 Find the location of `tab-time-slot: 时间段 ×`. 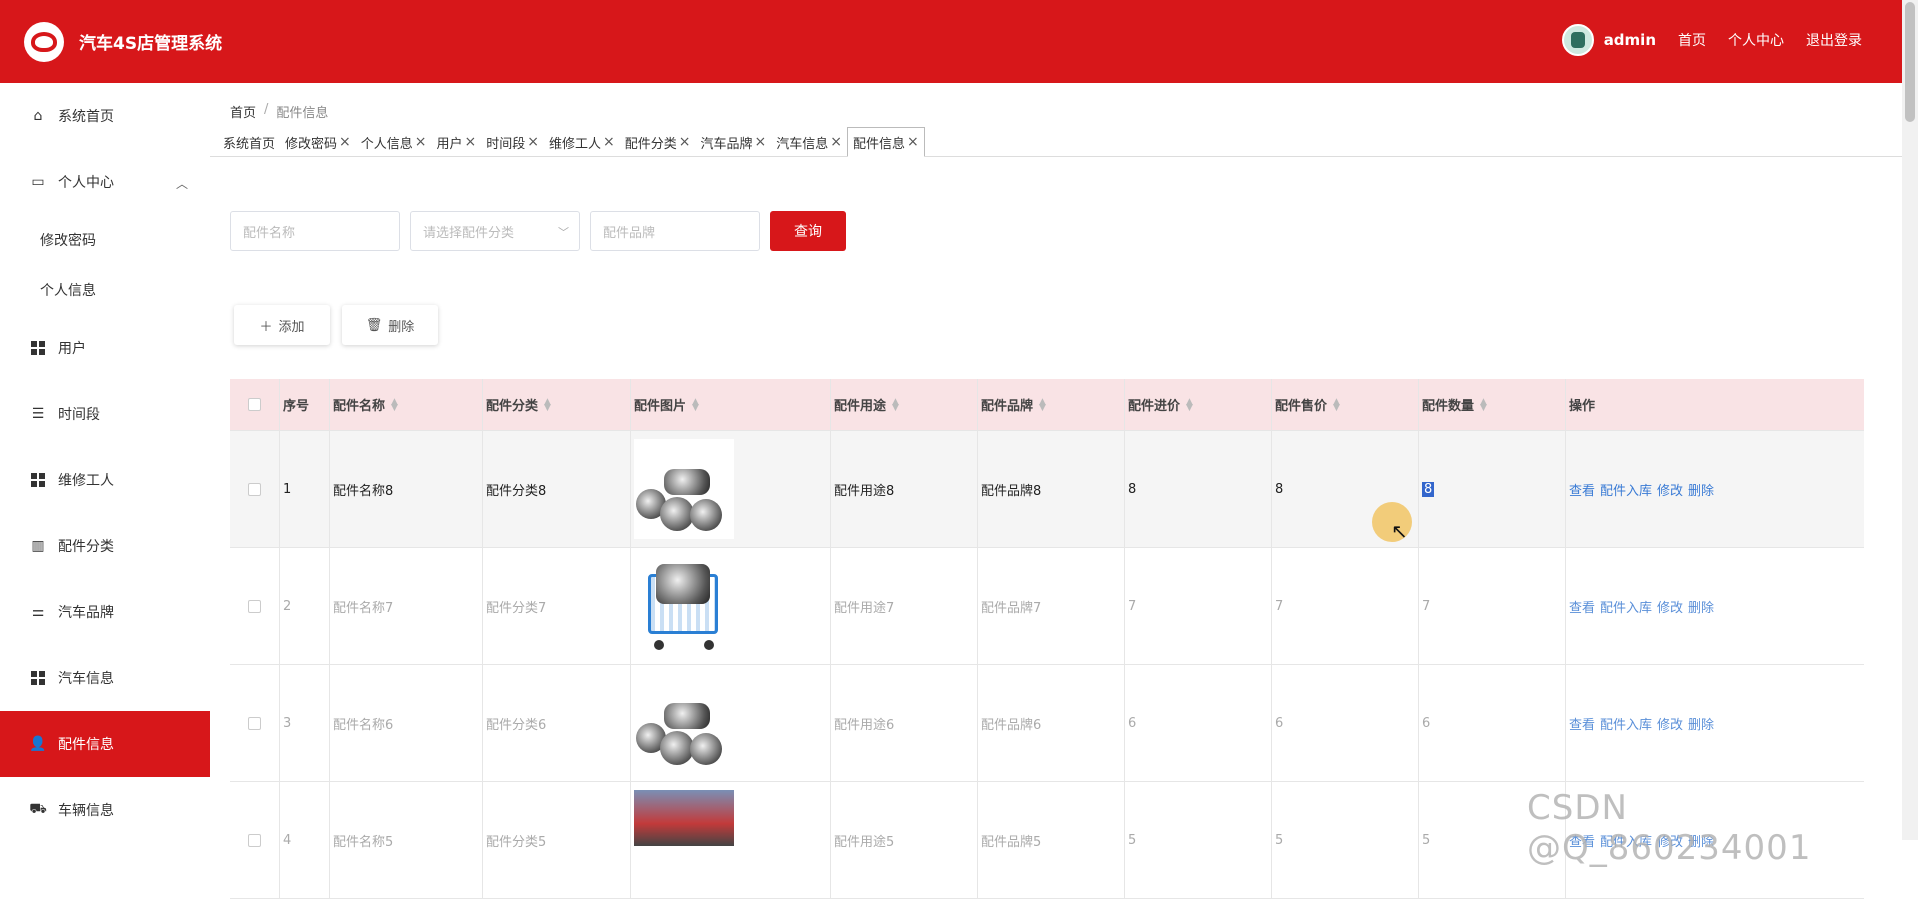

tab-time-slot: 时间段 × is located at coordinates (512, 142).